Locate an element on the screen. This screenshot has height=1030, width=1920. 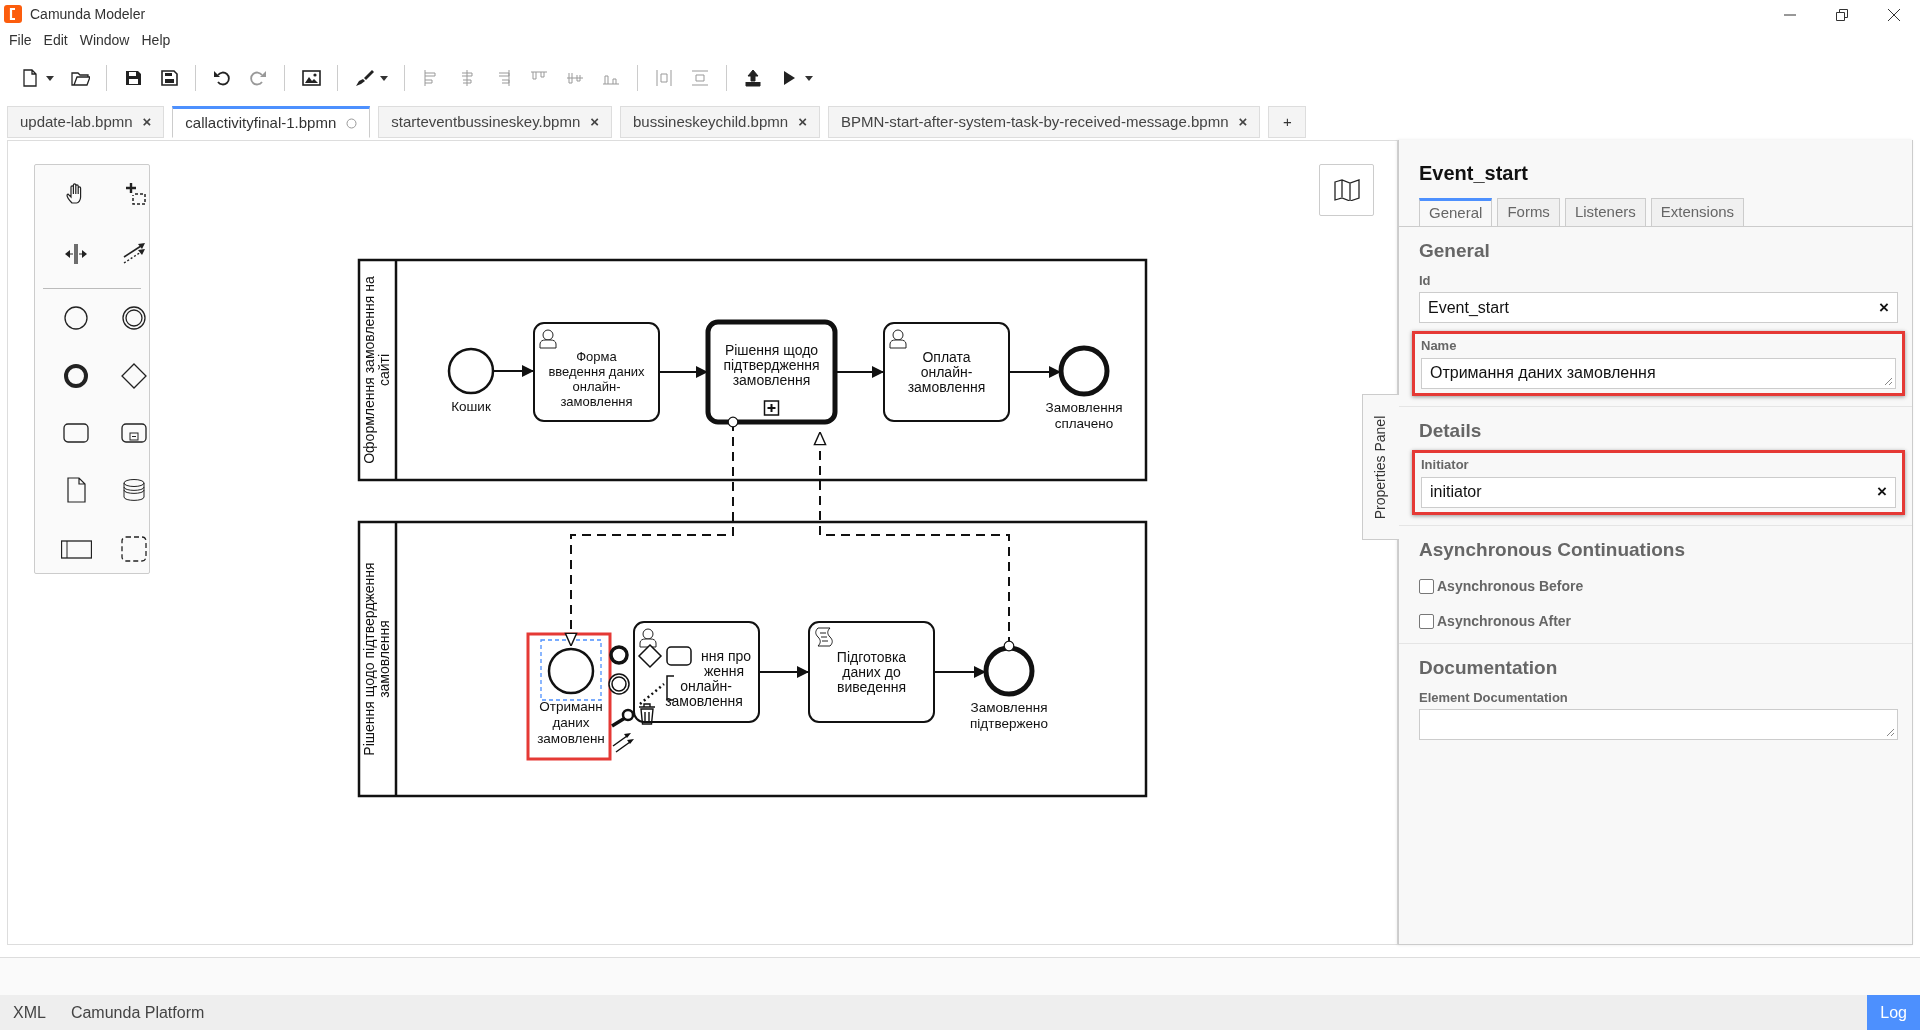
save-icon is located at coordinates (133, 78).